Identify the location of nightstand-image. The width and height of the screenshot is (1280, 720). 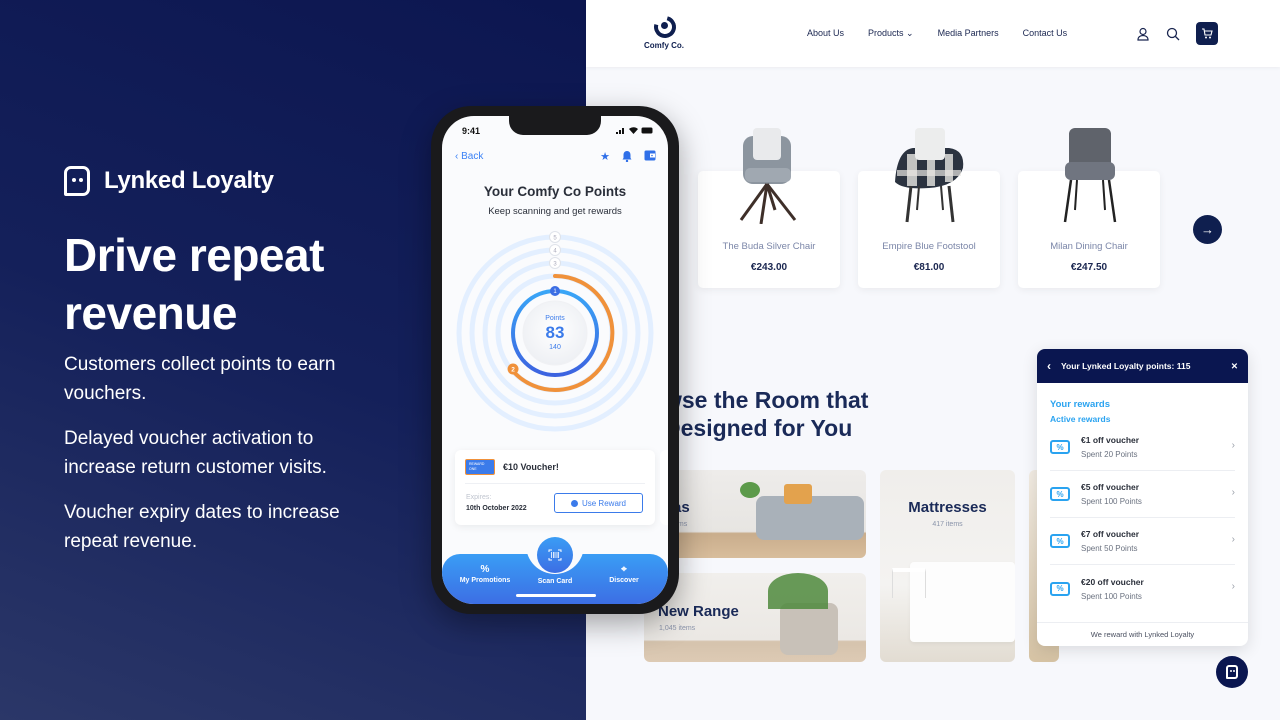
(909, 583).